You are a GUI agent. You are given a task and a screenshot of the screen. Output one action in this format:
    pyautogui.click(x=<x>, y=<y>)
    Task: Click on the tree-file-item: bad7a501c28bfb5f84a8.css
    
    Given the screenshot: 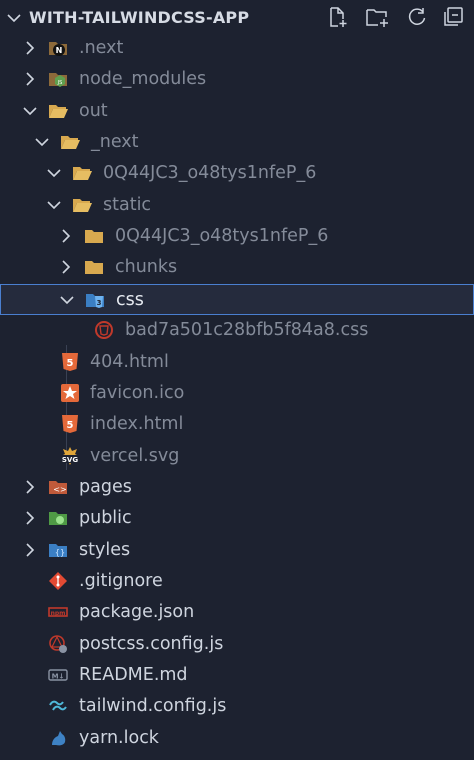 What is the action you would take?
    pyautogui.click(x=237, y=330)
    